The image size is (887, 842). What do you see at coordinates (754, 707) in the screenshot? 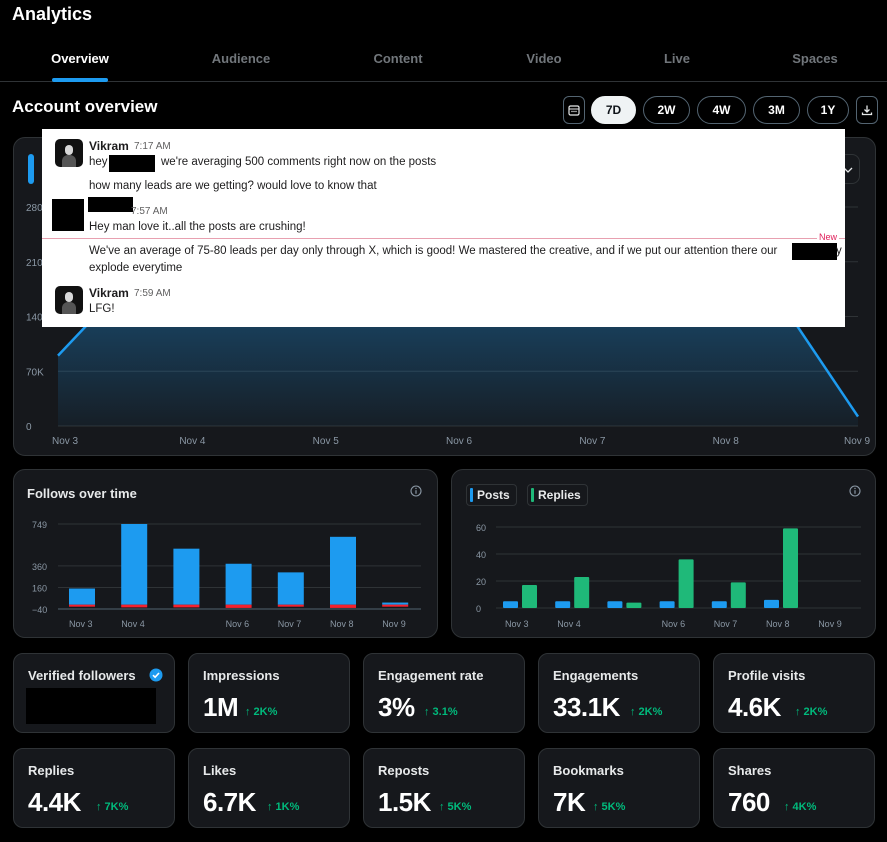
I see `stat-value: 4.6K` at bounding box center [754, 707].